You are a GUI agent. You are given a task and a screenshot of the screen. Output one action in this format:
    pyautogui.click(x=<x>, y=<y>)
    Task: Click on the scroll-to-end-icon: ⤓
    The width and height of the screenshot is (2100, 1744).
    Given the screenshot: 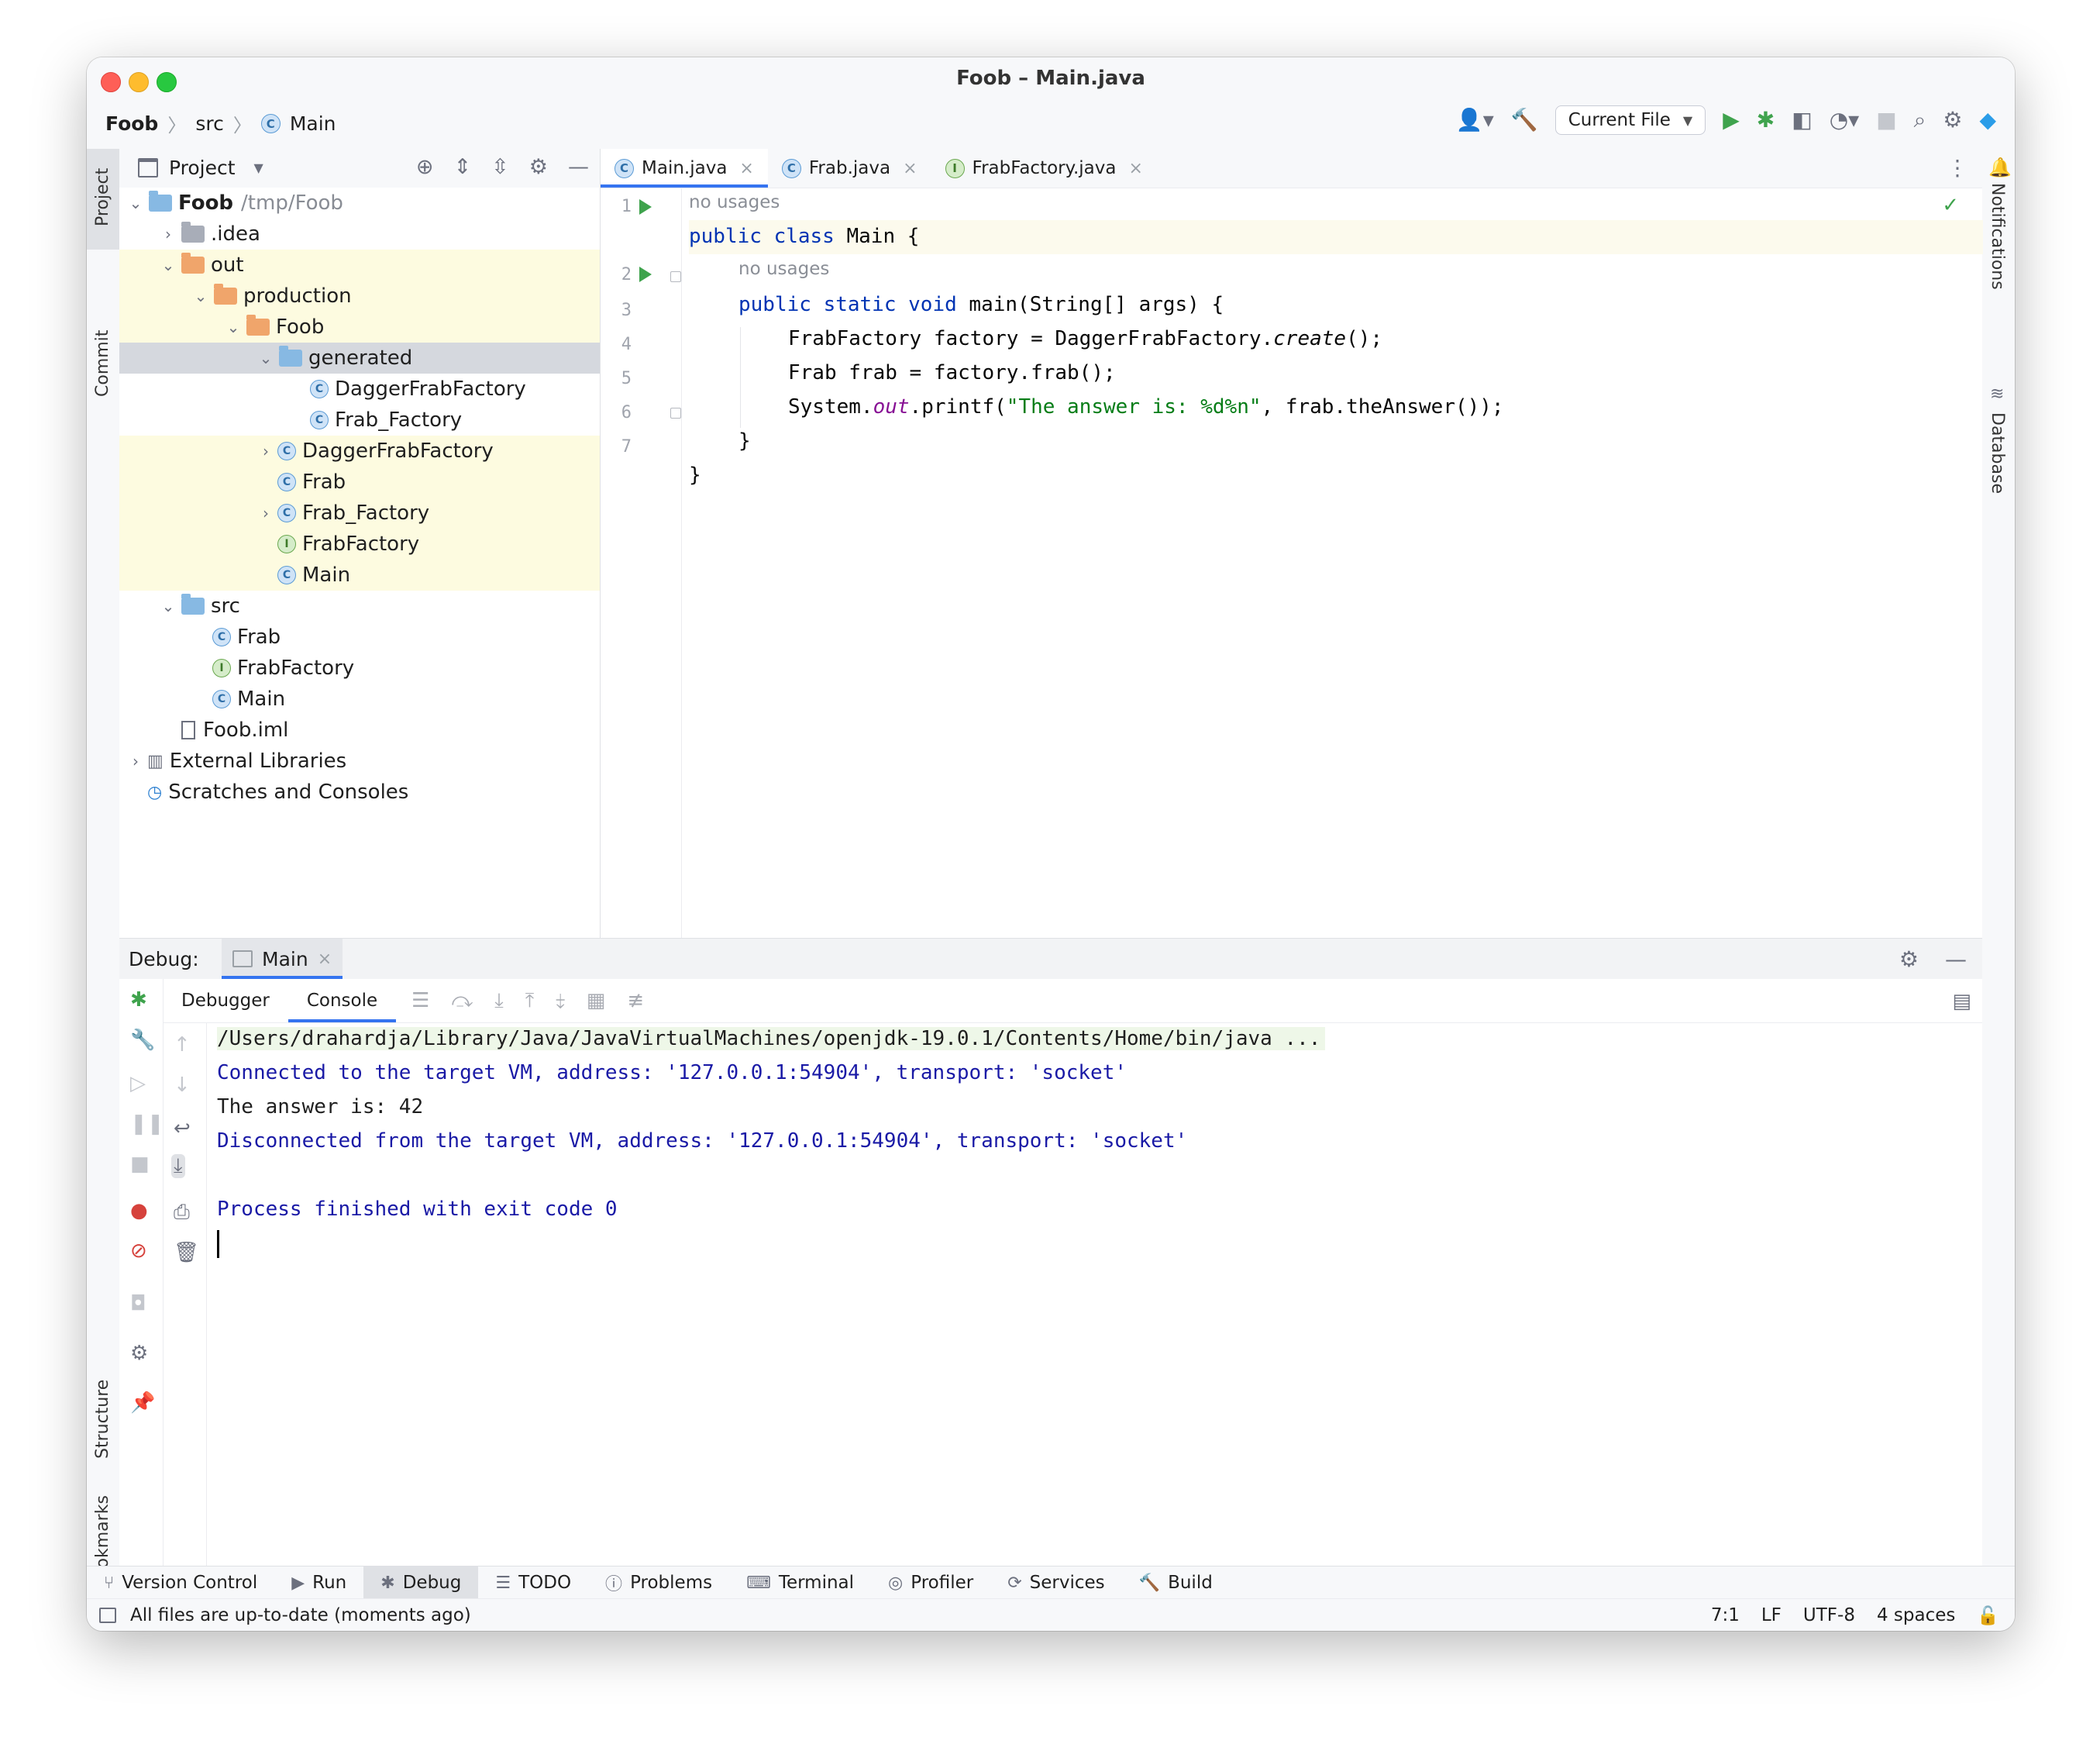 What is the action you would take?
    pyautogui.click(x=178, y=1166)
    